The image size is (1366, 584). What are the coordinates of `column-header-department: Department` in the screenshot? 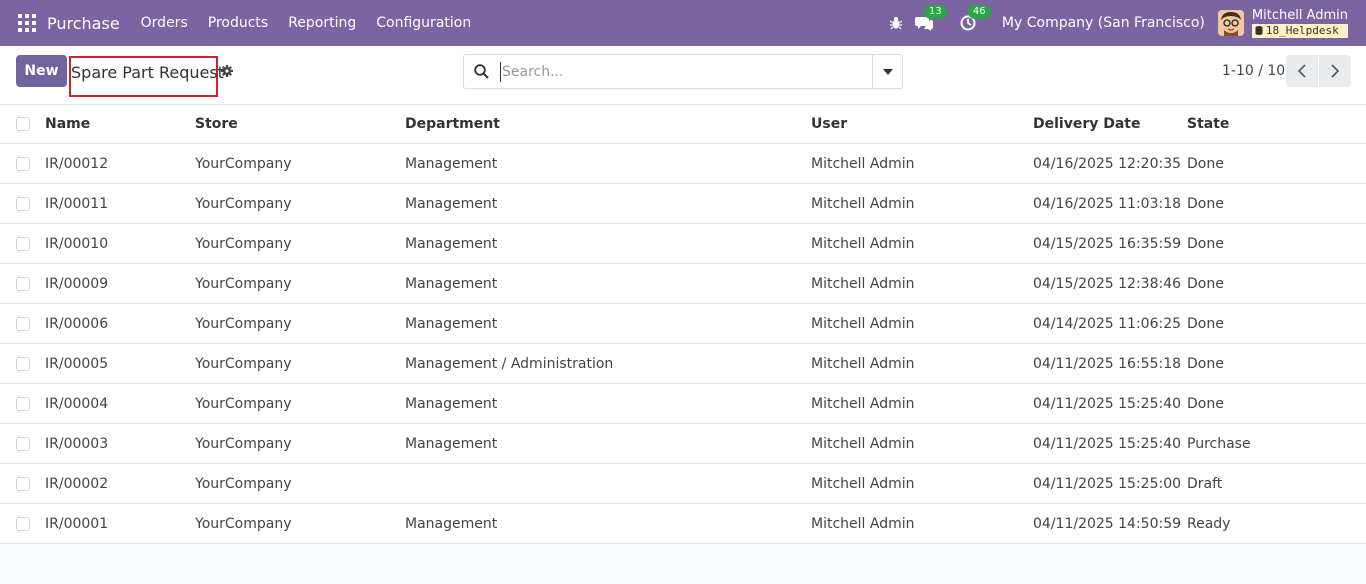 It's located at (452, 124).